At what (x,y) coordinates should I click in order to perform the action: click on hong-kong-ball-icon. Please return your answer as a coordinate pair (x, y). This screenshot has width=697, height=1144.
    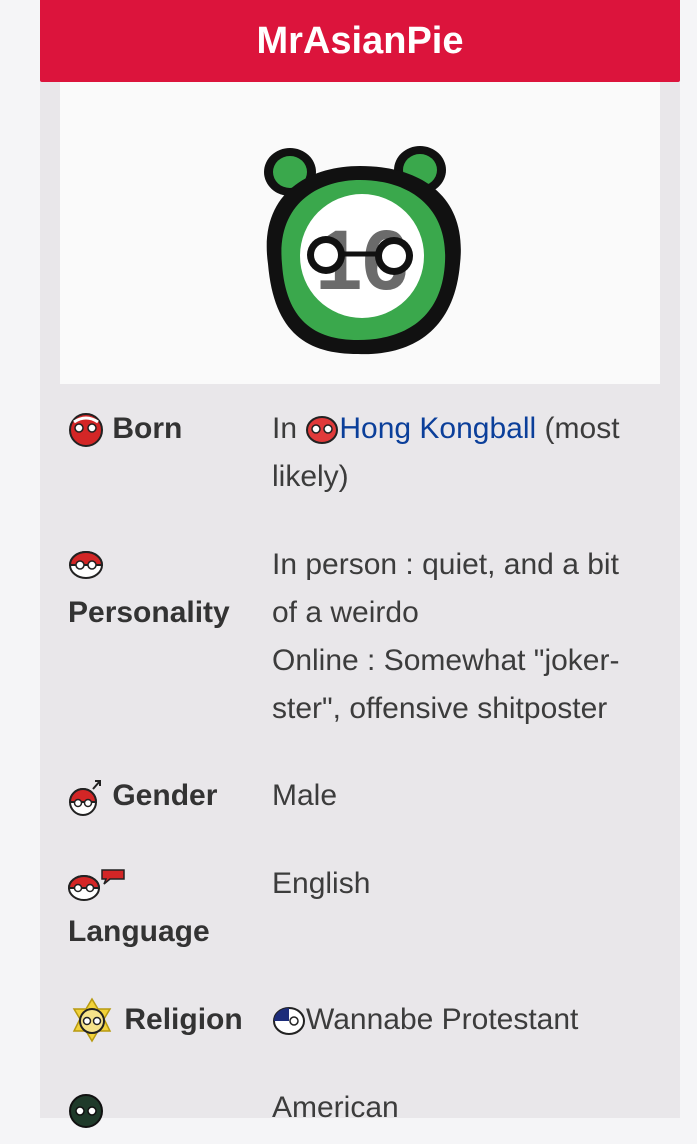
    Looking at the image, I should click on (322, 430).